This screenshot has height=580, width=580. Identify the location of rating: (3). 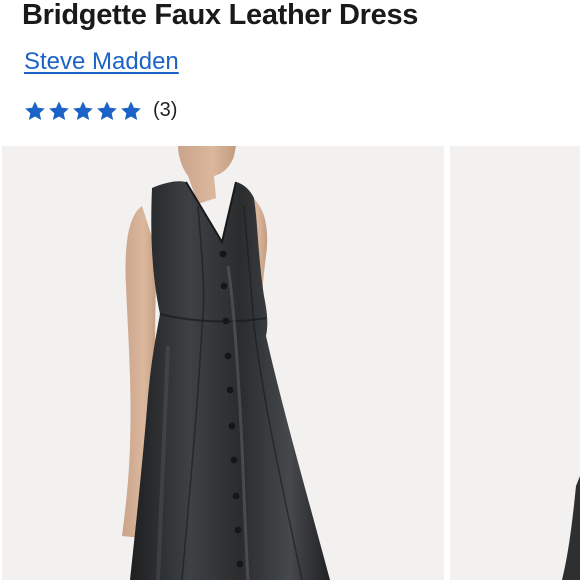
(100, 110).